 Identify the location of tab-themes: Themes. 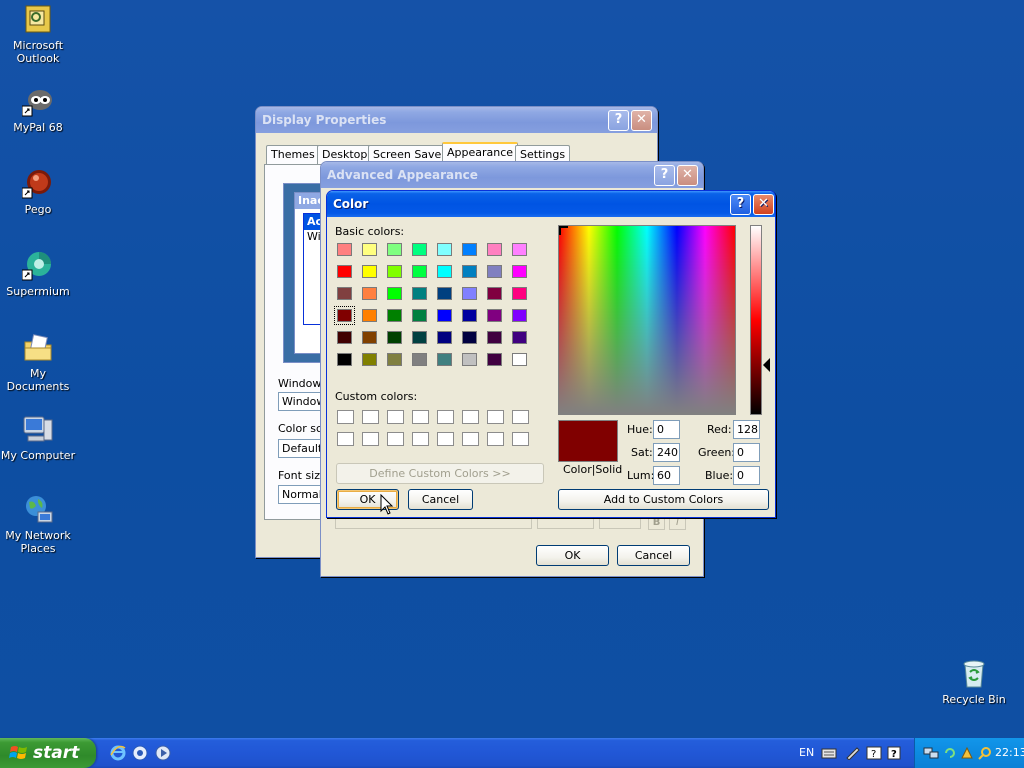
(293, 155).